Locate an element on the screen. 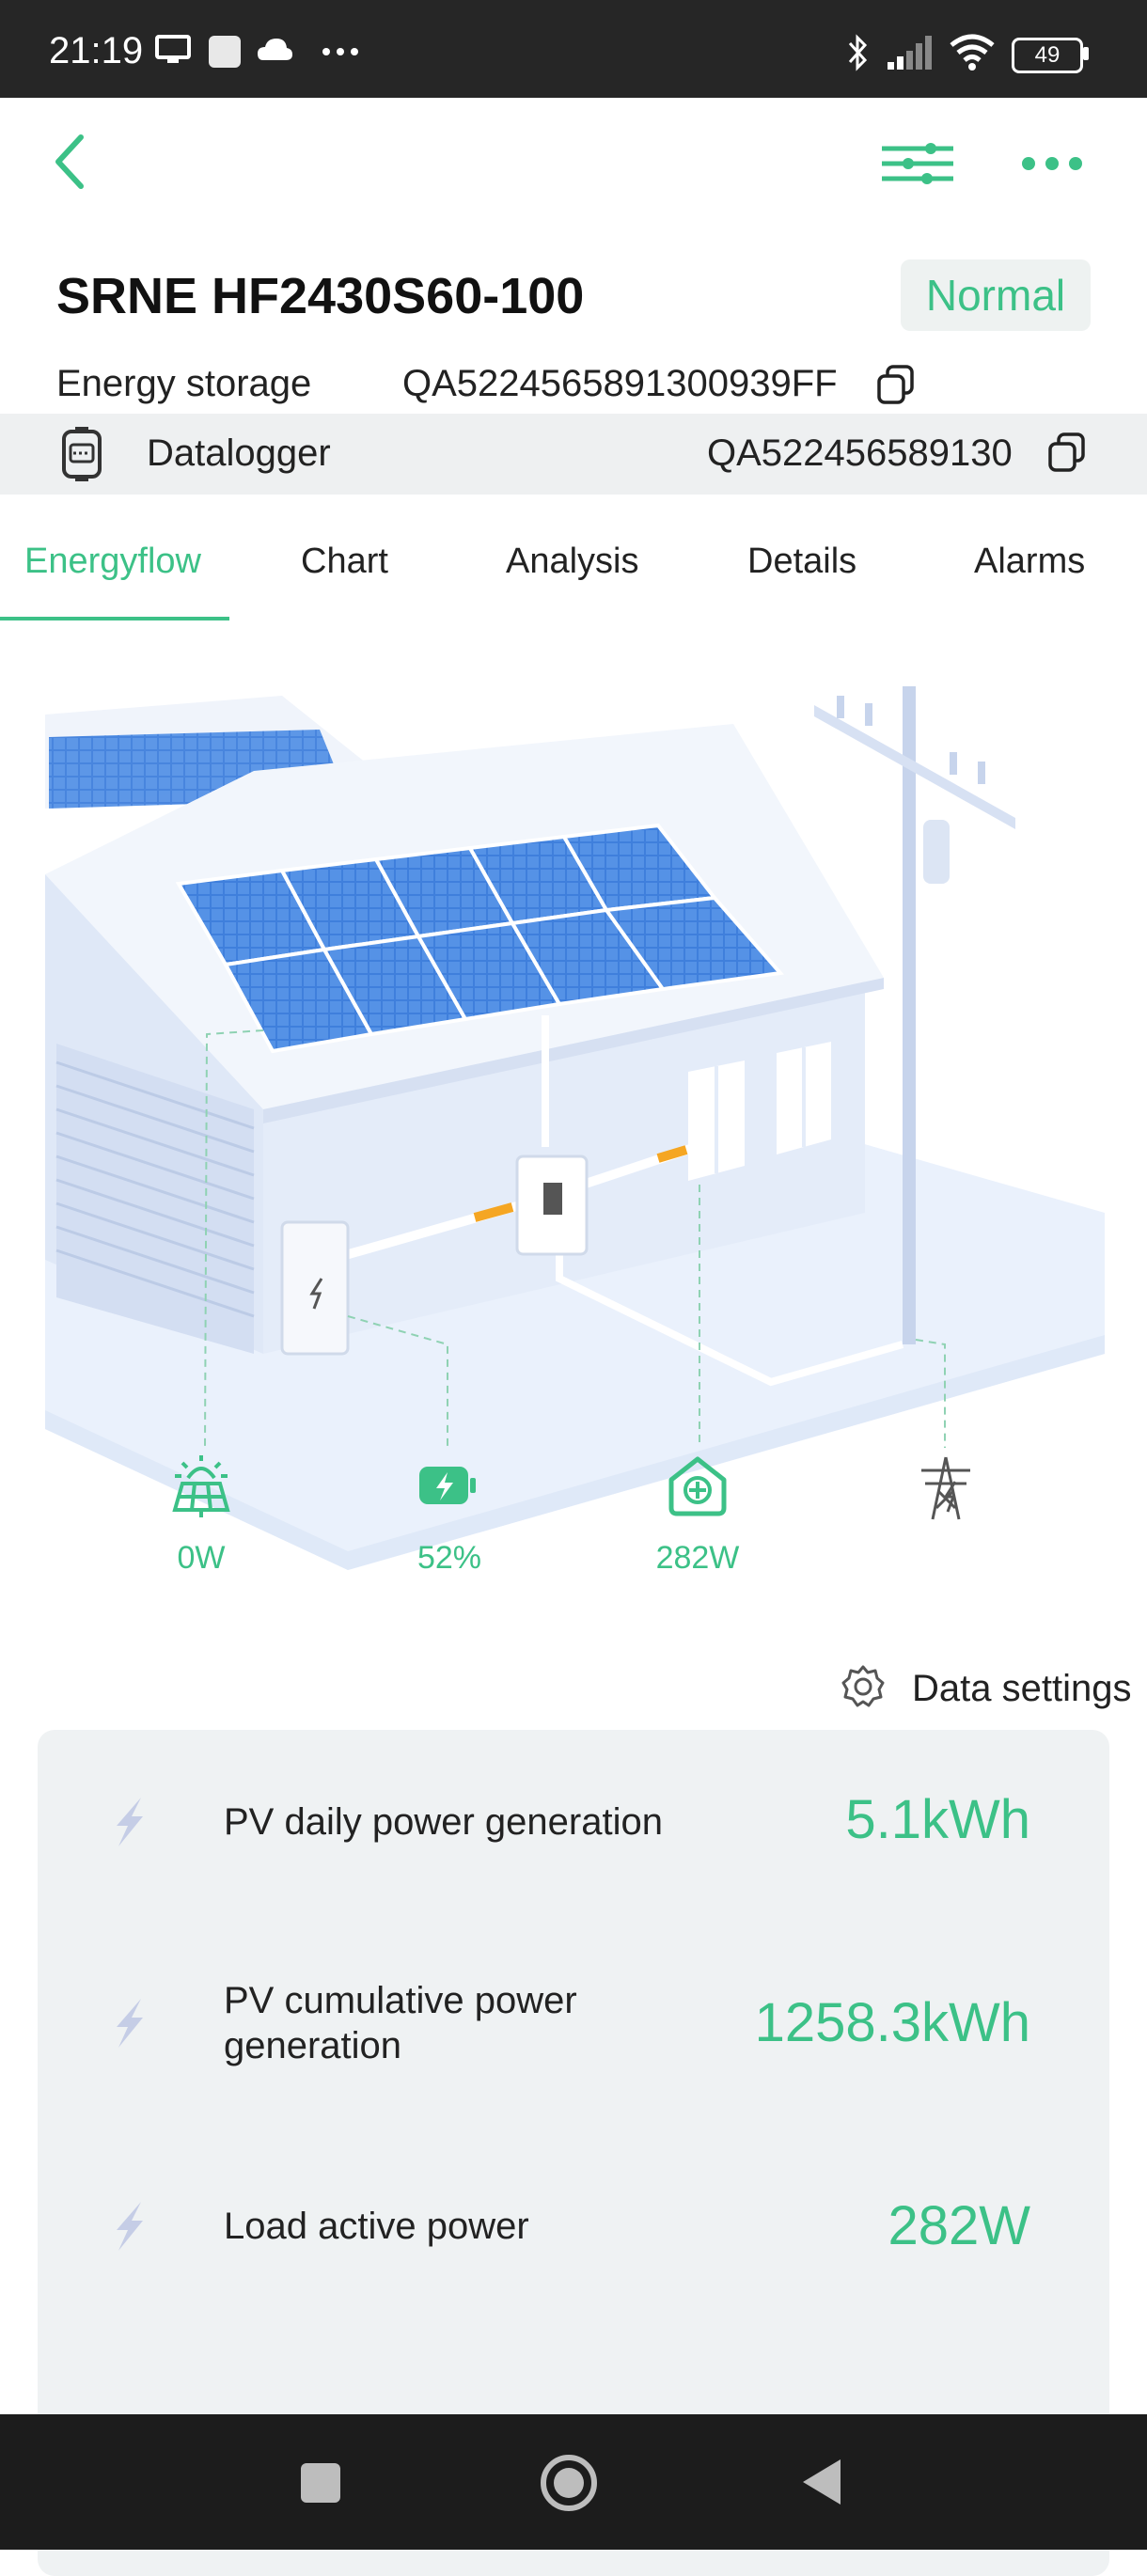  gear-icon is located at coordinates (863, 1687).